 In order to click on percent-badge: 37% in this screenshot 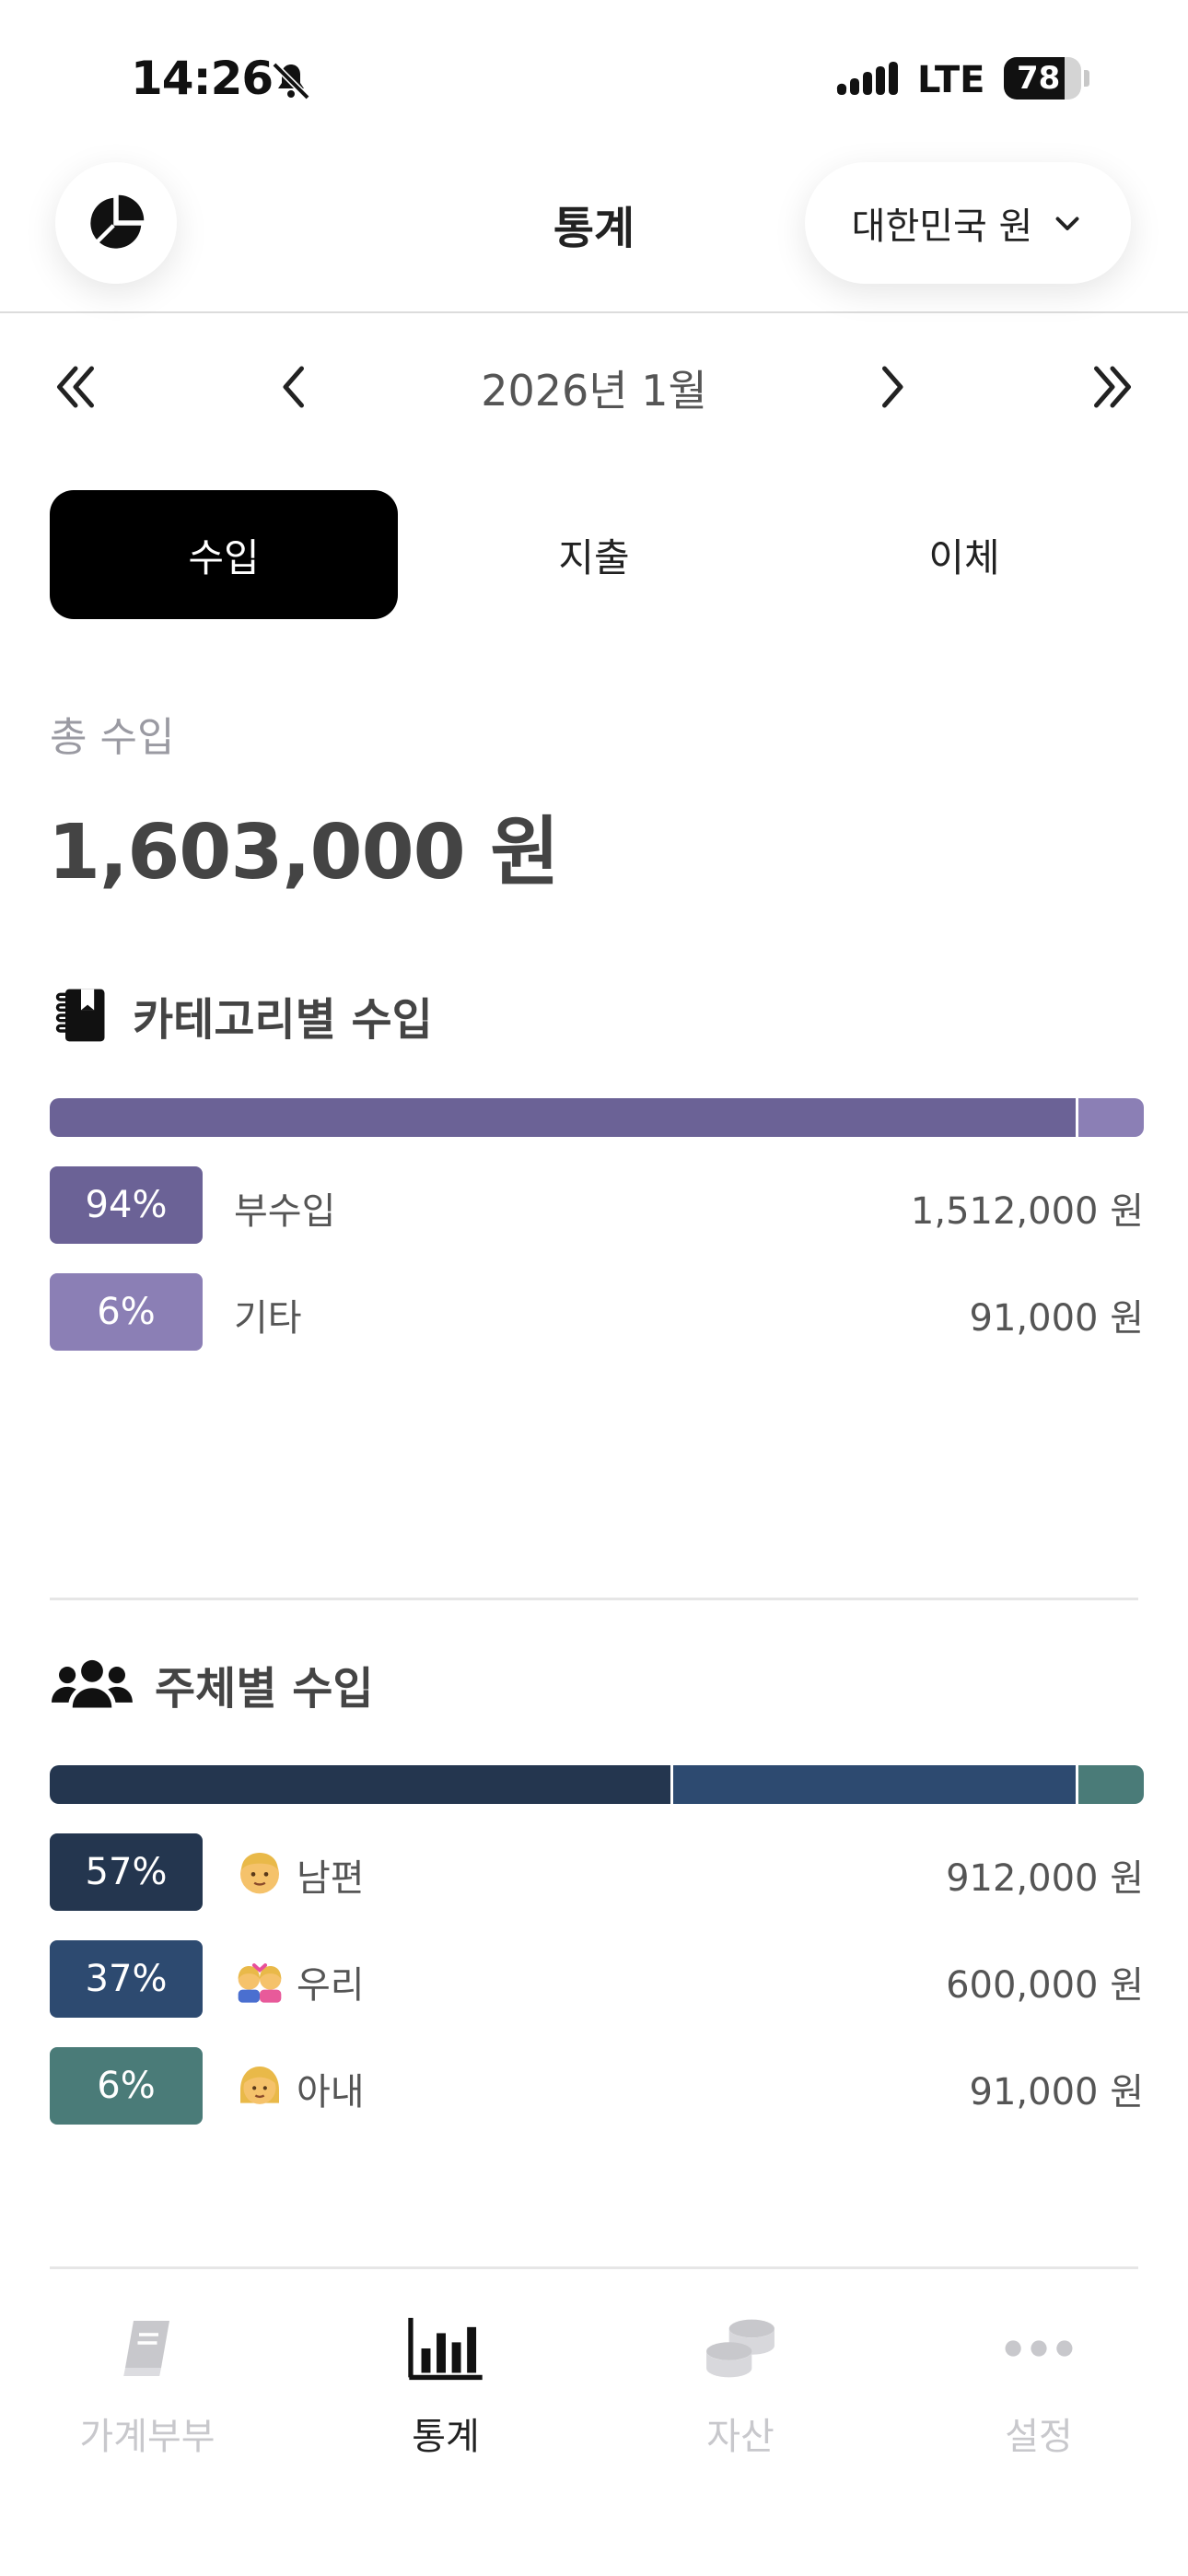, I will do `click(126, 1979)`.